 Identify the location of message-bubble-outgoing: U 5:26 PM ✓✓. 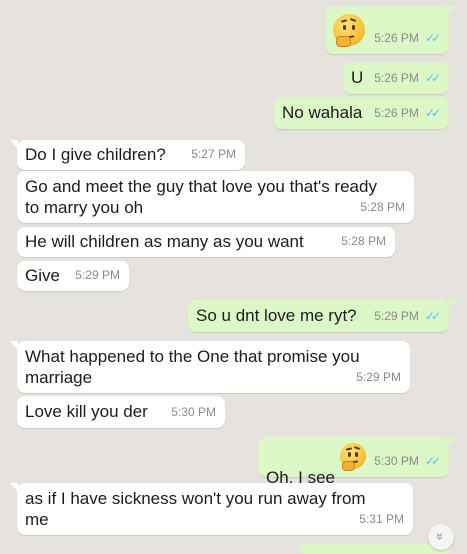
(396, 78).